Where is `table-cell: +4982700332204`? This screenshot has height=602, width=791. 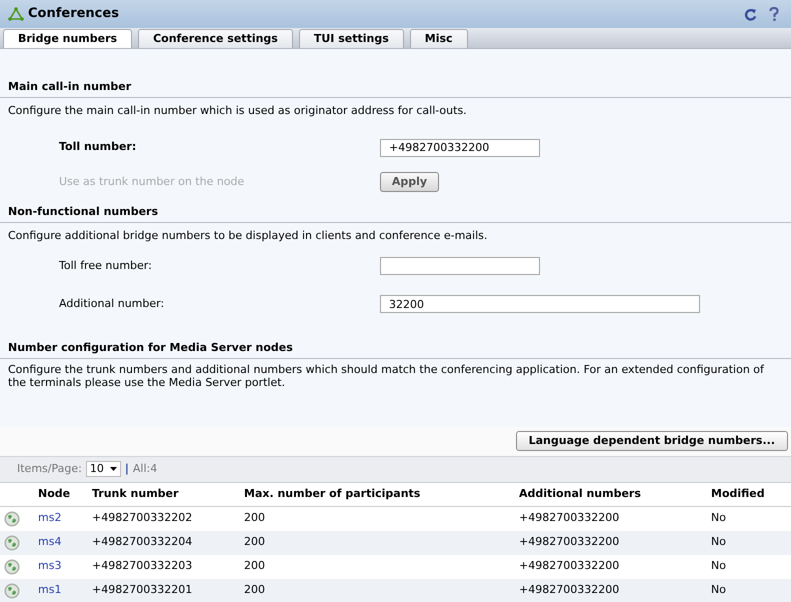 table-cell: +4982700332204 is located at coordinates (142, 541).